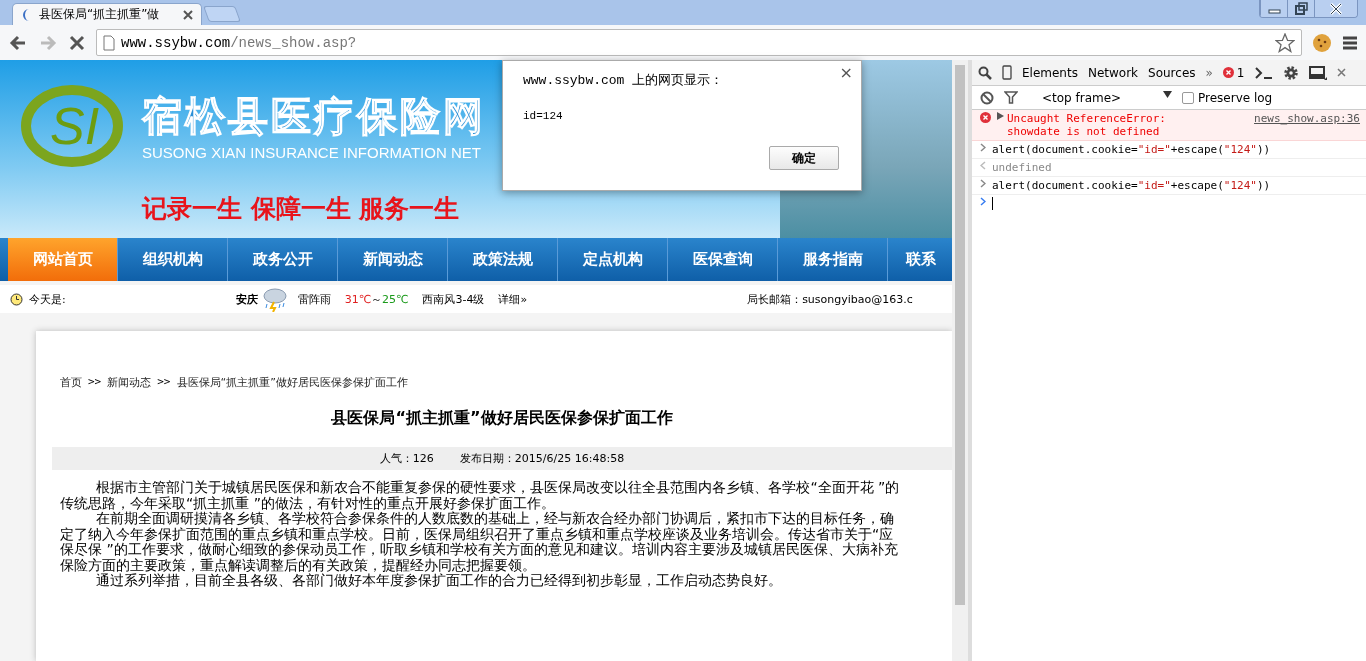  Describe the element at coordinates (1188, 97) in the screenshot. I see `preserve-log-checkbox` at that location.